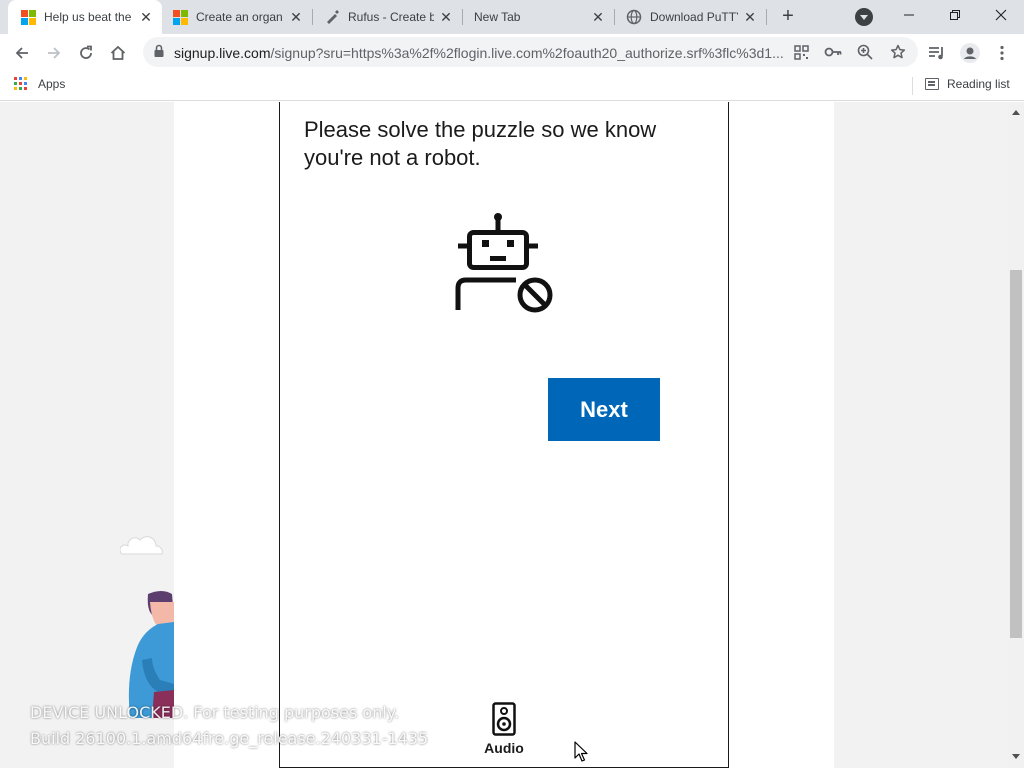 The height and width of the screenshot is (768, 1024). Describe the element at coordinates (978, 84) in the screenshot. I see `reading-list-label: Reading list` at that location.